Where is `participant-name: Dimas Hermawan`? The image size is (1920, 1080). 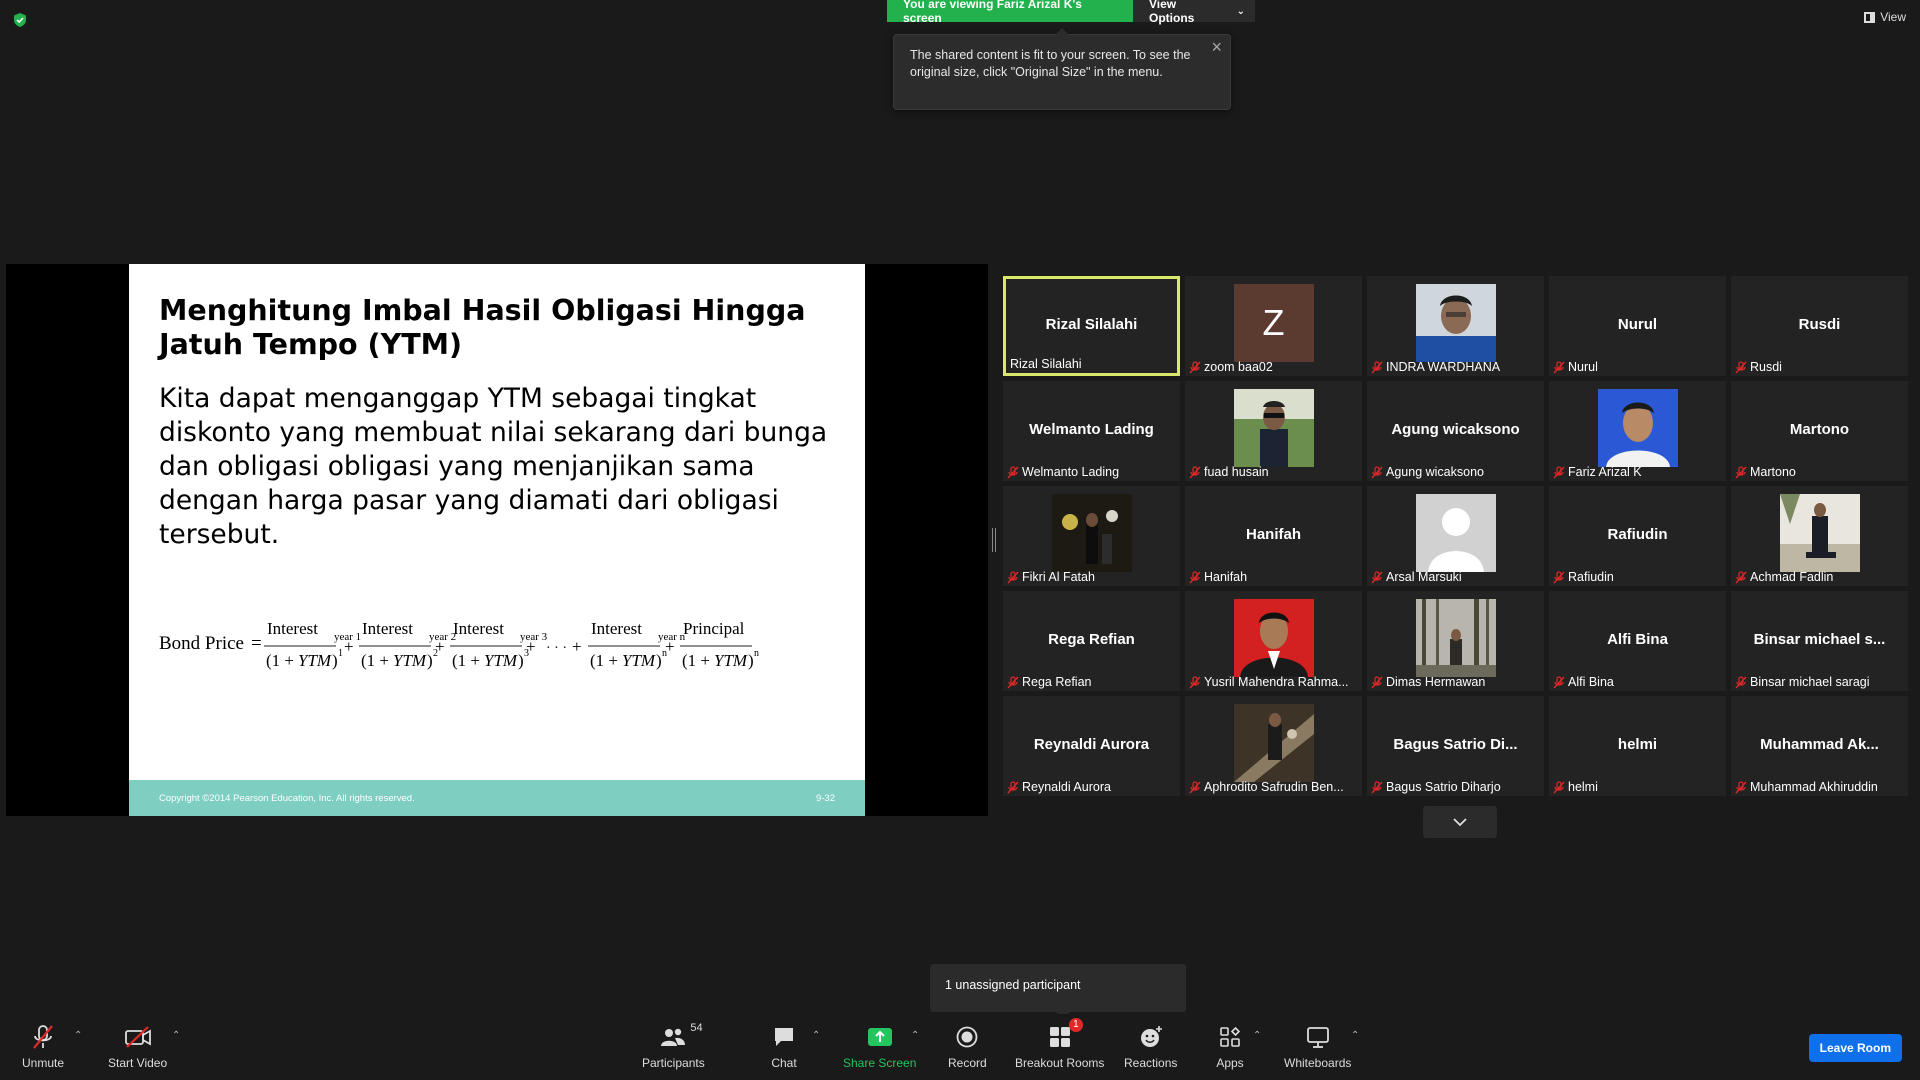
participant-name: Dimas Hermawan is located at coordinates (1436, 682).